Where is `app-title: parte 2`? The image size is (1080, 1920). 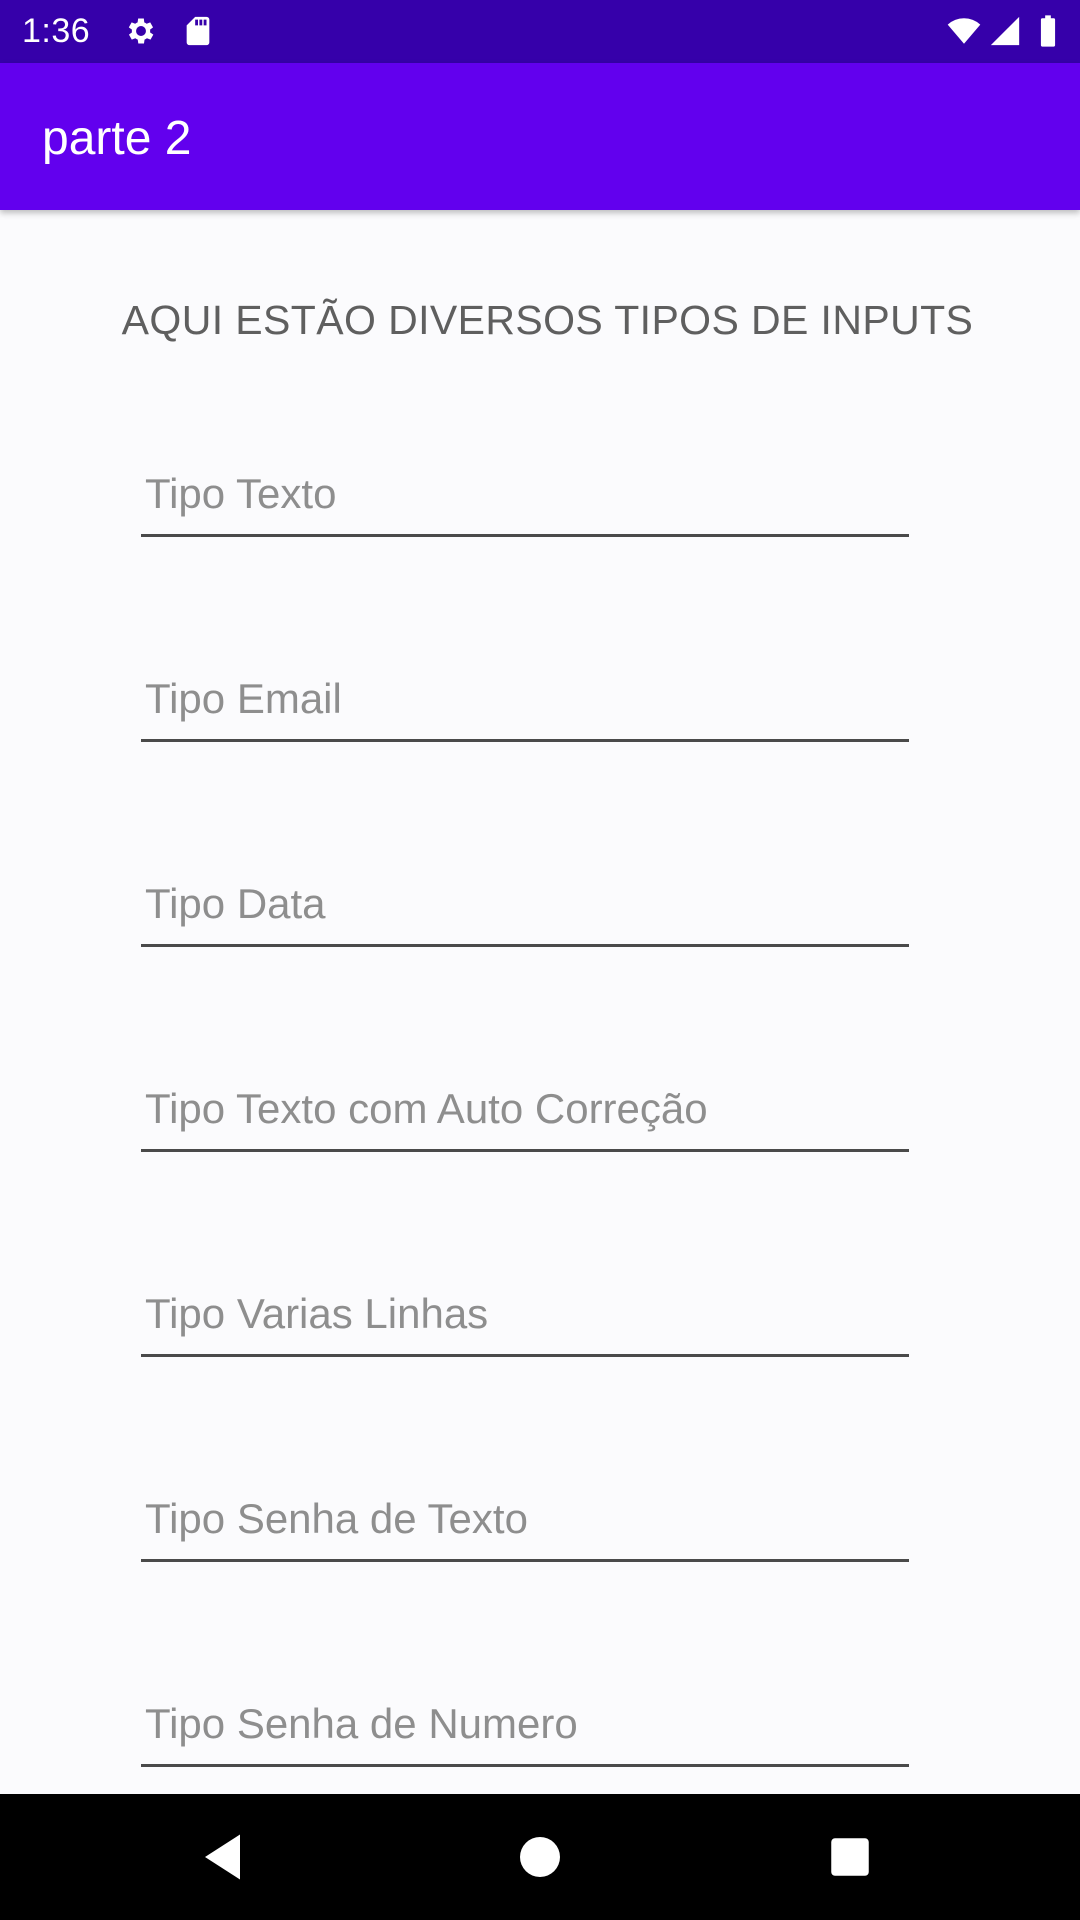 app-title: parte 2 is located at coordinates (117, 138).